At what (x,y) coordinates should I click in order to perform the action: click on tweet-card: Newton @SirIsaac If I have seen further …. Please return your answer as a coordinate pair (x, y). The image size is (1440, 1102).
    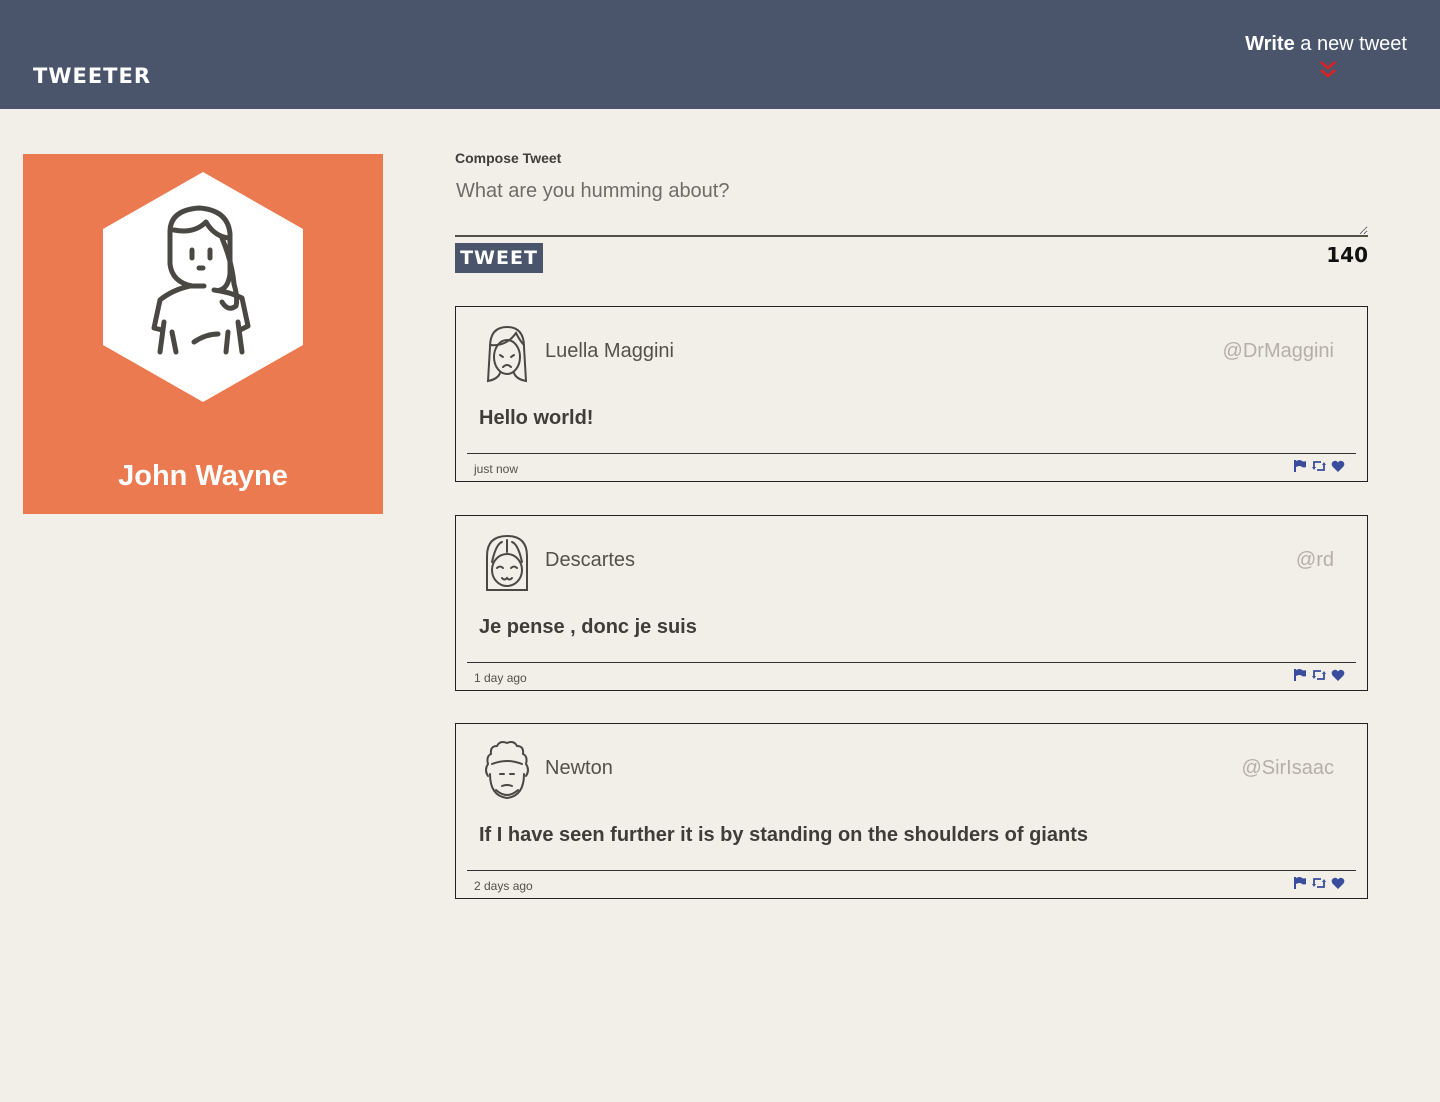
    Looking at the image, I should click on (911, 811).